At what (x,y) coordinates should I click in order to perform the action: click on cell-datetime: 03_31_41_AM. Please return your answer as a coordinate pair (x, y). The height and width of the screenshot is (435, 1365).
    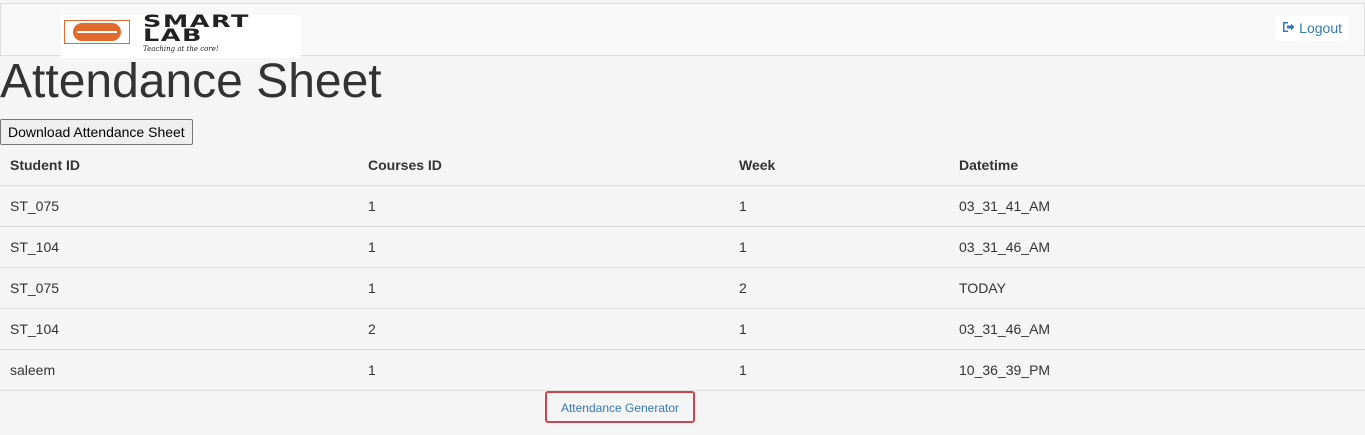
    Looking at the image, I should click on (1158, 206).